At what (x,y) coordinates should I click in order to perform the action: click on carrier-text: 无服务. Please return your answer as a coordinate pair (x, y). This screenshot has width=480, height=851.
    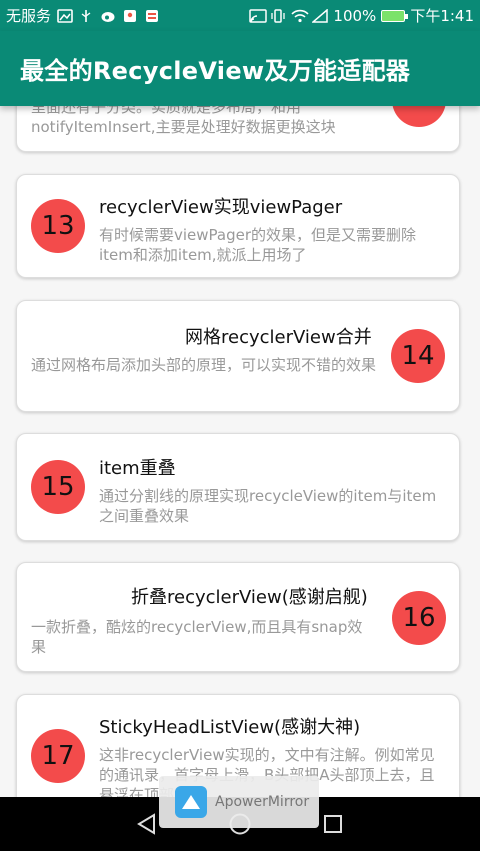
    Looking at the image, I should click on (29, 16).